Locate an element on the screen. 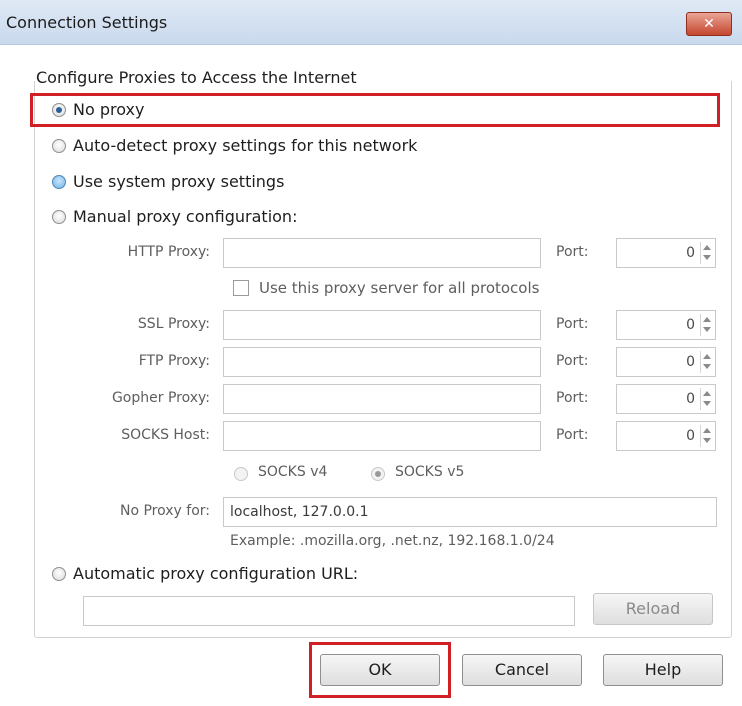 This screenshot has width=742, height=706. auto-url-radio is located at coordinates (59, 574).